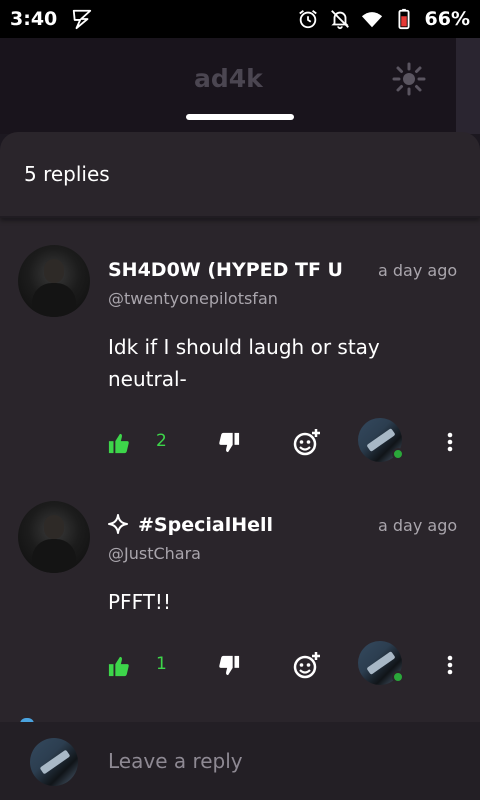 The width and height of the screenshot is (480, 800). I want to click on alarm-icon, so click(307, 19).